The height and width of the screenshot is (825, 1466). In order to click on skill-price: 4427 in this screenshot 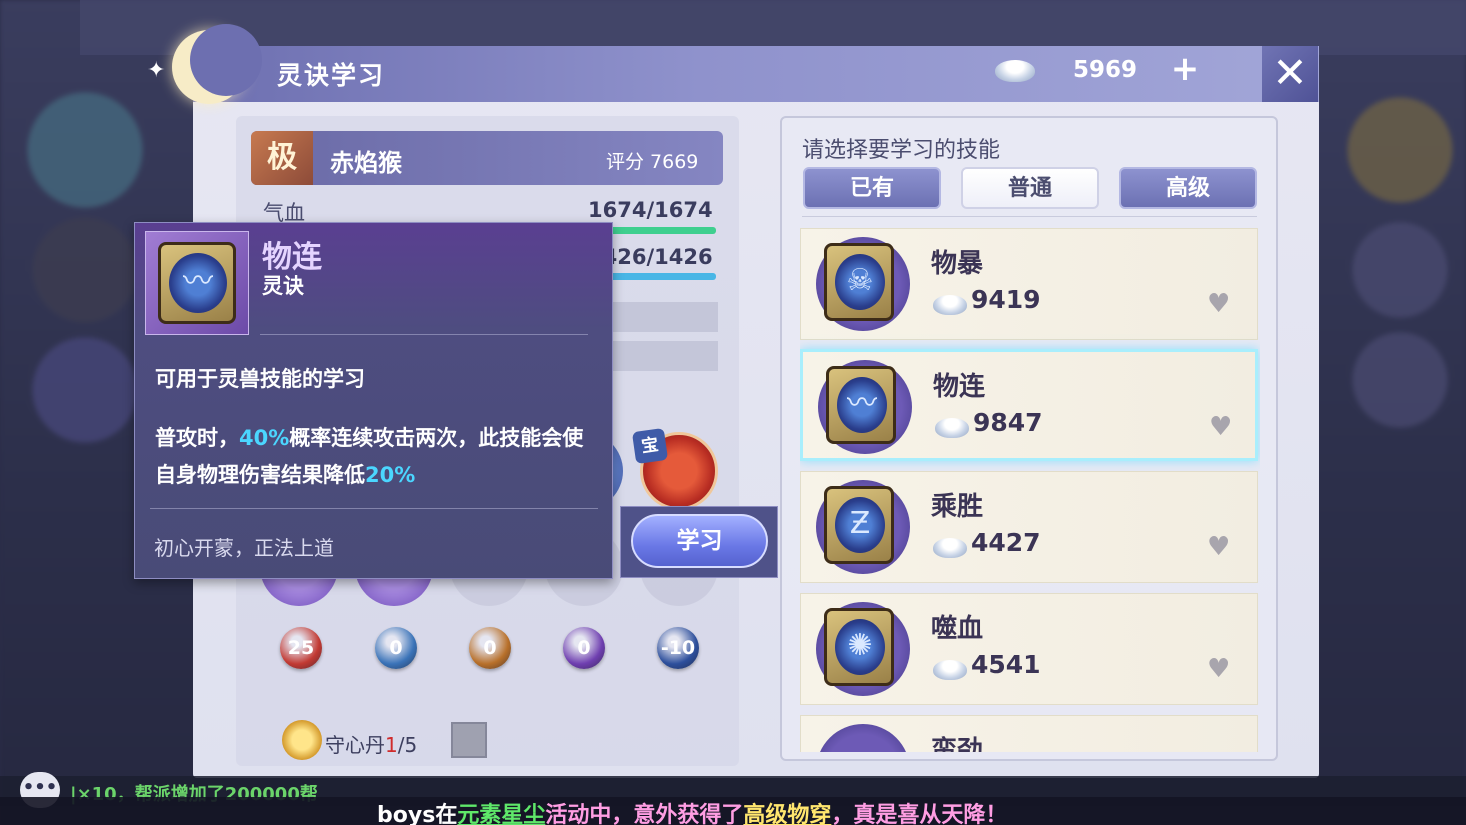, I will do `click(1006, 542)`.